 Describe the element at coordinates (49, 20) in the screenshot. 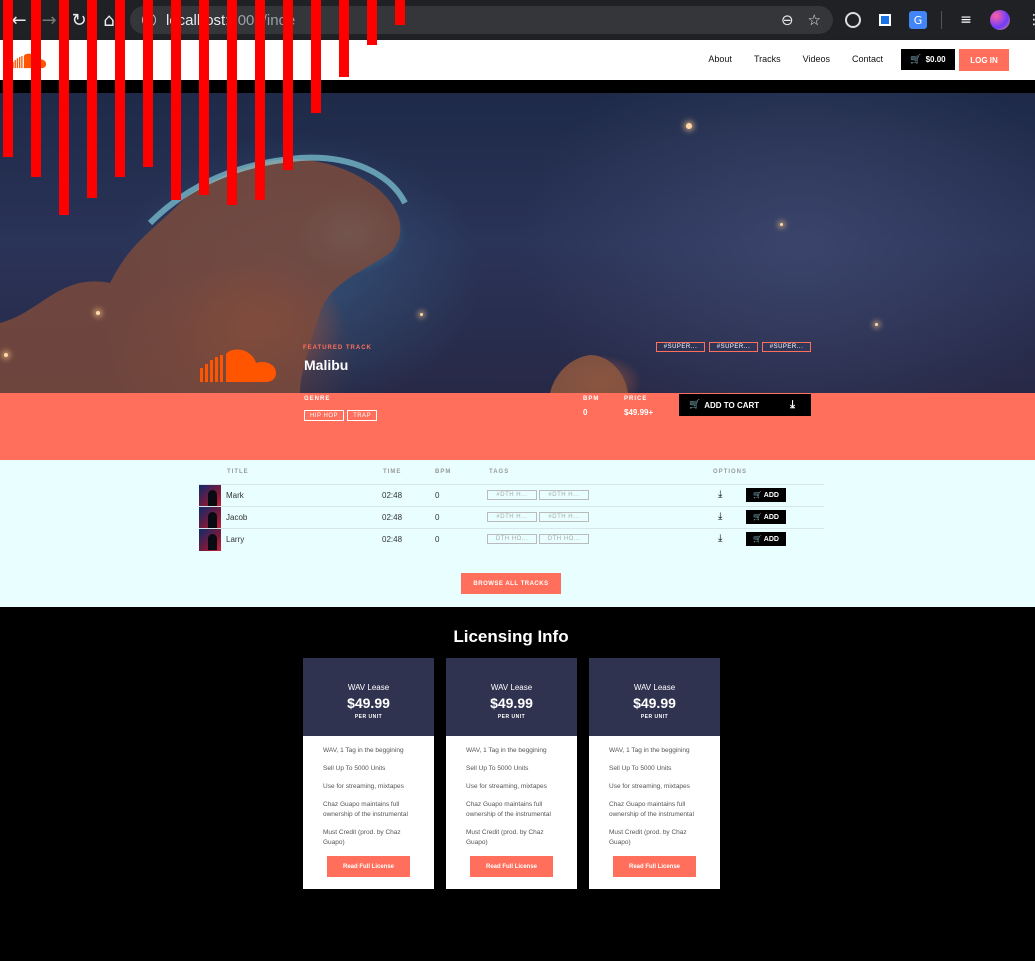

I see `forward-icon: →` at that location.